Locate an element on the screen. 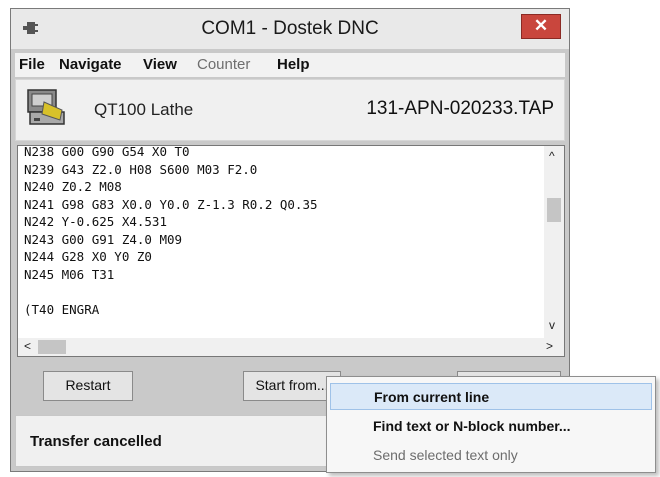 This screenshot has width=660, height=477. menu-bar: File Navigate View Counter Help is located at coordinates (290, 65).